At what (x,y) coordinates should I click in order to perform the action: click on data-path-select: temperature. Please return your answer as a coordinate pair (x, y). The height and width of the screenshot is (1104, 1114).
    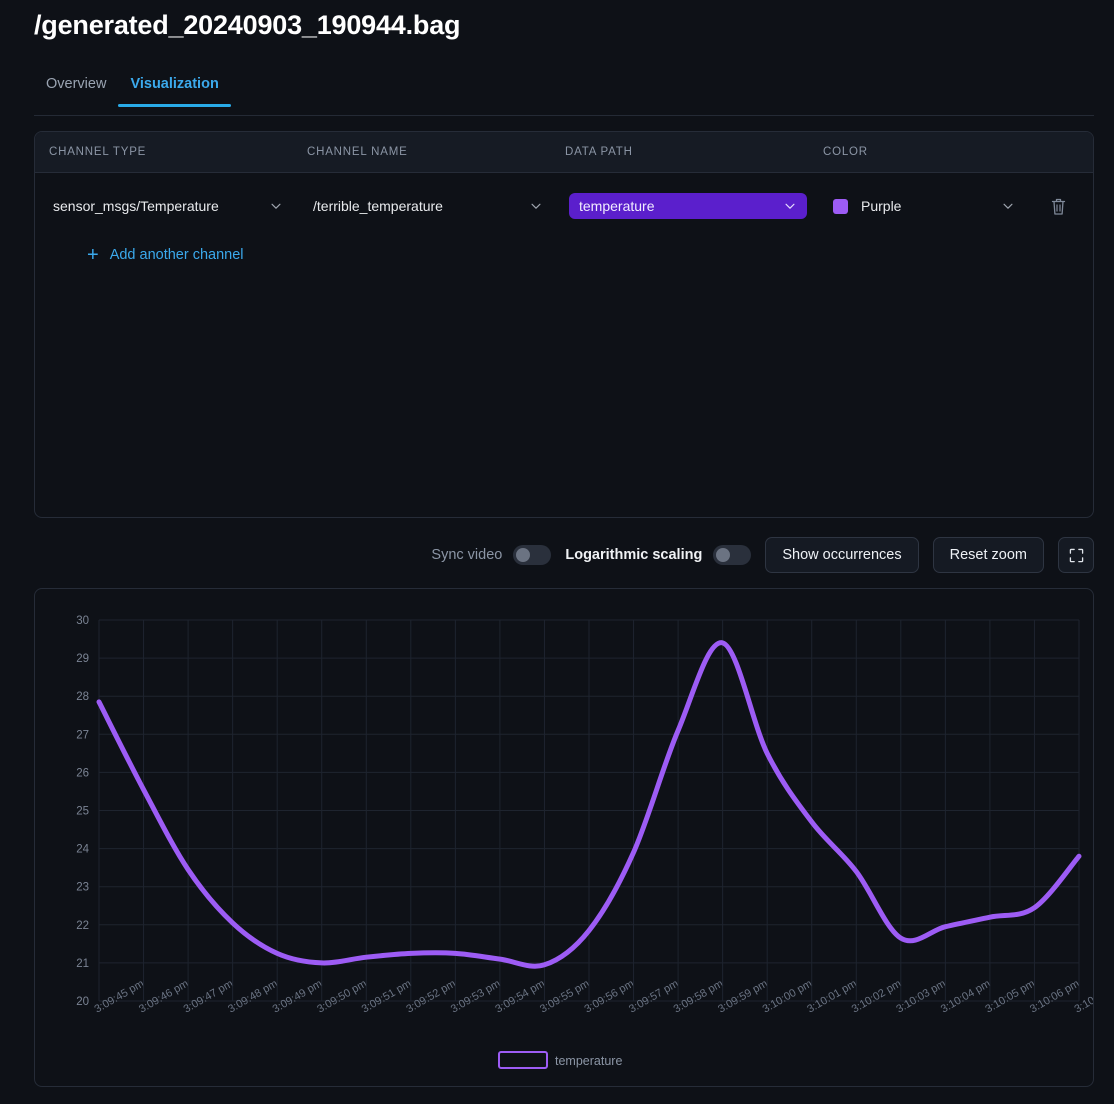
    Looking at the image, I should click on (688, 206).